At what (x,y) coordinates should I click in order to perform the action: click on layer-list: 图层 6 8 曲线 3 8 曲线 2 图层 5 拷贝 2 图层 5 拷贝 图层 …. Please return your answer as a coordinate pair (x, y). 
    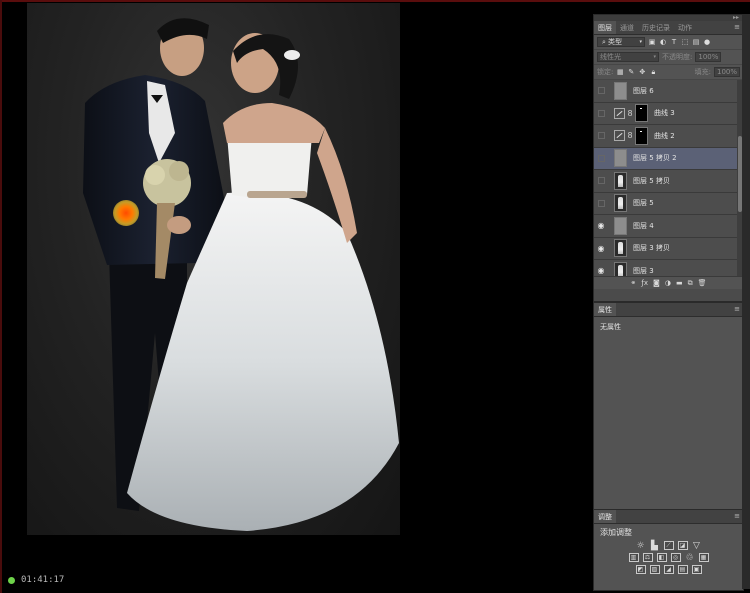
    Looking at the image, I should click on (668, 178).